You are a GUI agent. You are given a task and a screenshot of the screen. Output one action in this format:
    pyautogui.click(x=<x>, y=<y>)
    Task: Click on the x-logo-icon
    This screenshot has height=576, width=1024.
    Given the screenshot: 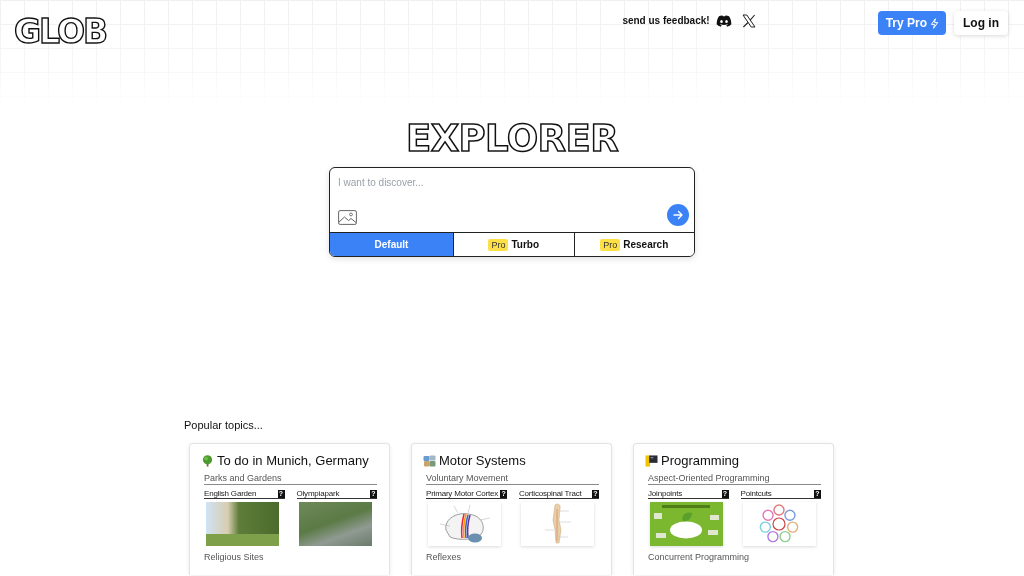 What is the action you would take?
    pyautogui.click(x=748, y=21)
    